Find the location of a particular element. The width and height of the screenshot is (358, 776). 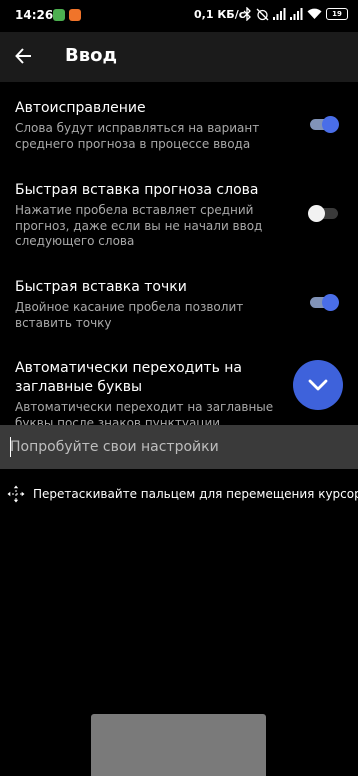

bluetooth-icon is located at coordinates (247, 14).